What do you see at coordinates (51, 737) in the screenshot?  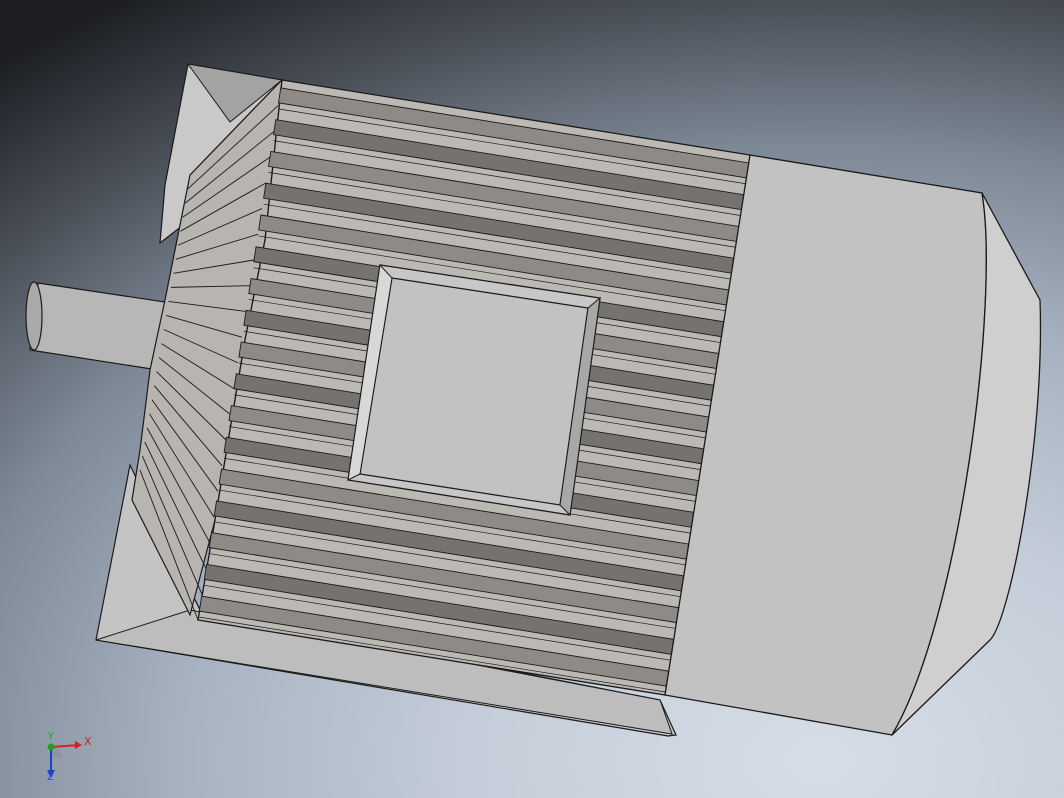 I see `y-axis-label: Y` at bounding box center [51, 737].